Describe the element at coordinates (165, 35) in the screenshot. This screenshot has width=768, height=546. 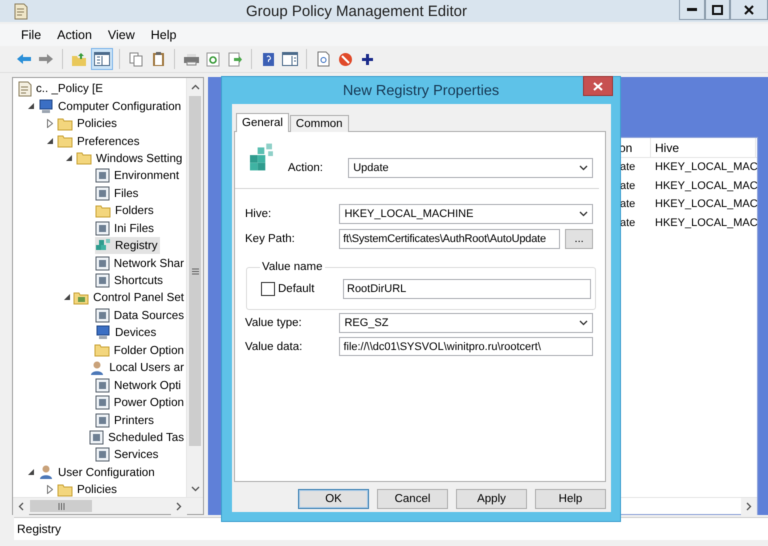
I see `menu-item: Help` at that location.